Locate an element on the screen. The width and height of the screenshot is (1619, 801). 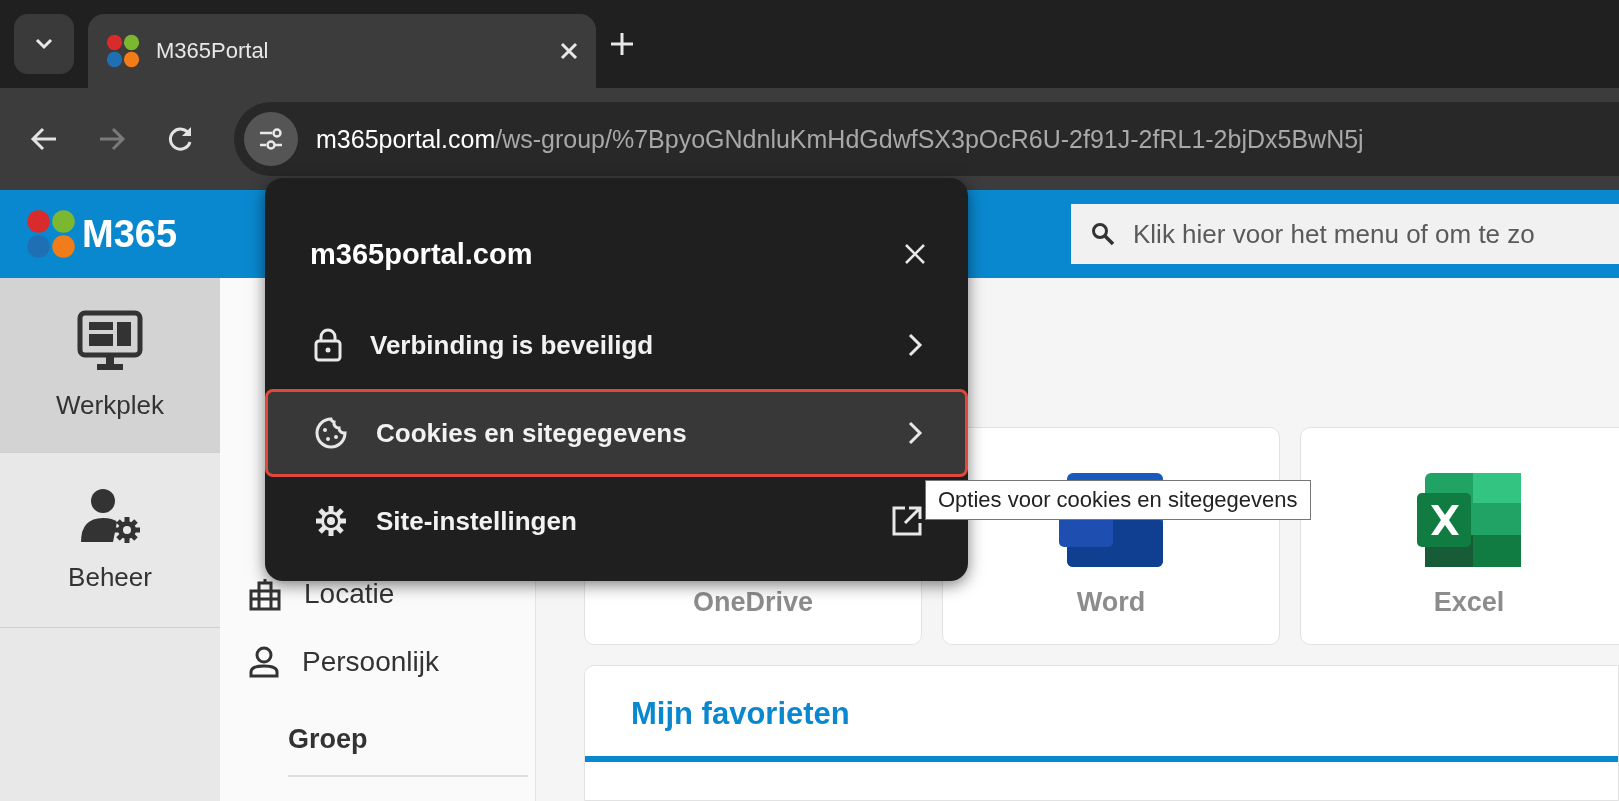
cookie-icon is located at coordinates (331, 433).